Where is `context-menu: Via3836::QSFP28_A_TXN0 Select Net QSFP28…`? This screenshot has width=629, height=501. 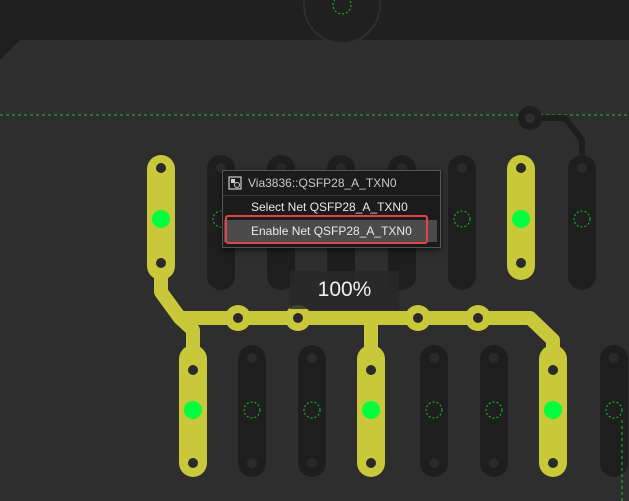
context-menu: Via3836::QSFP28_A_TXN0 Select Net QSFP28… is located at coordinates (331, 209).